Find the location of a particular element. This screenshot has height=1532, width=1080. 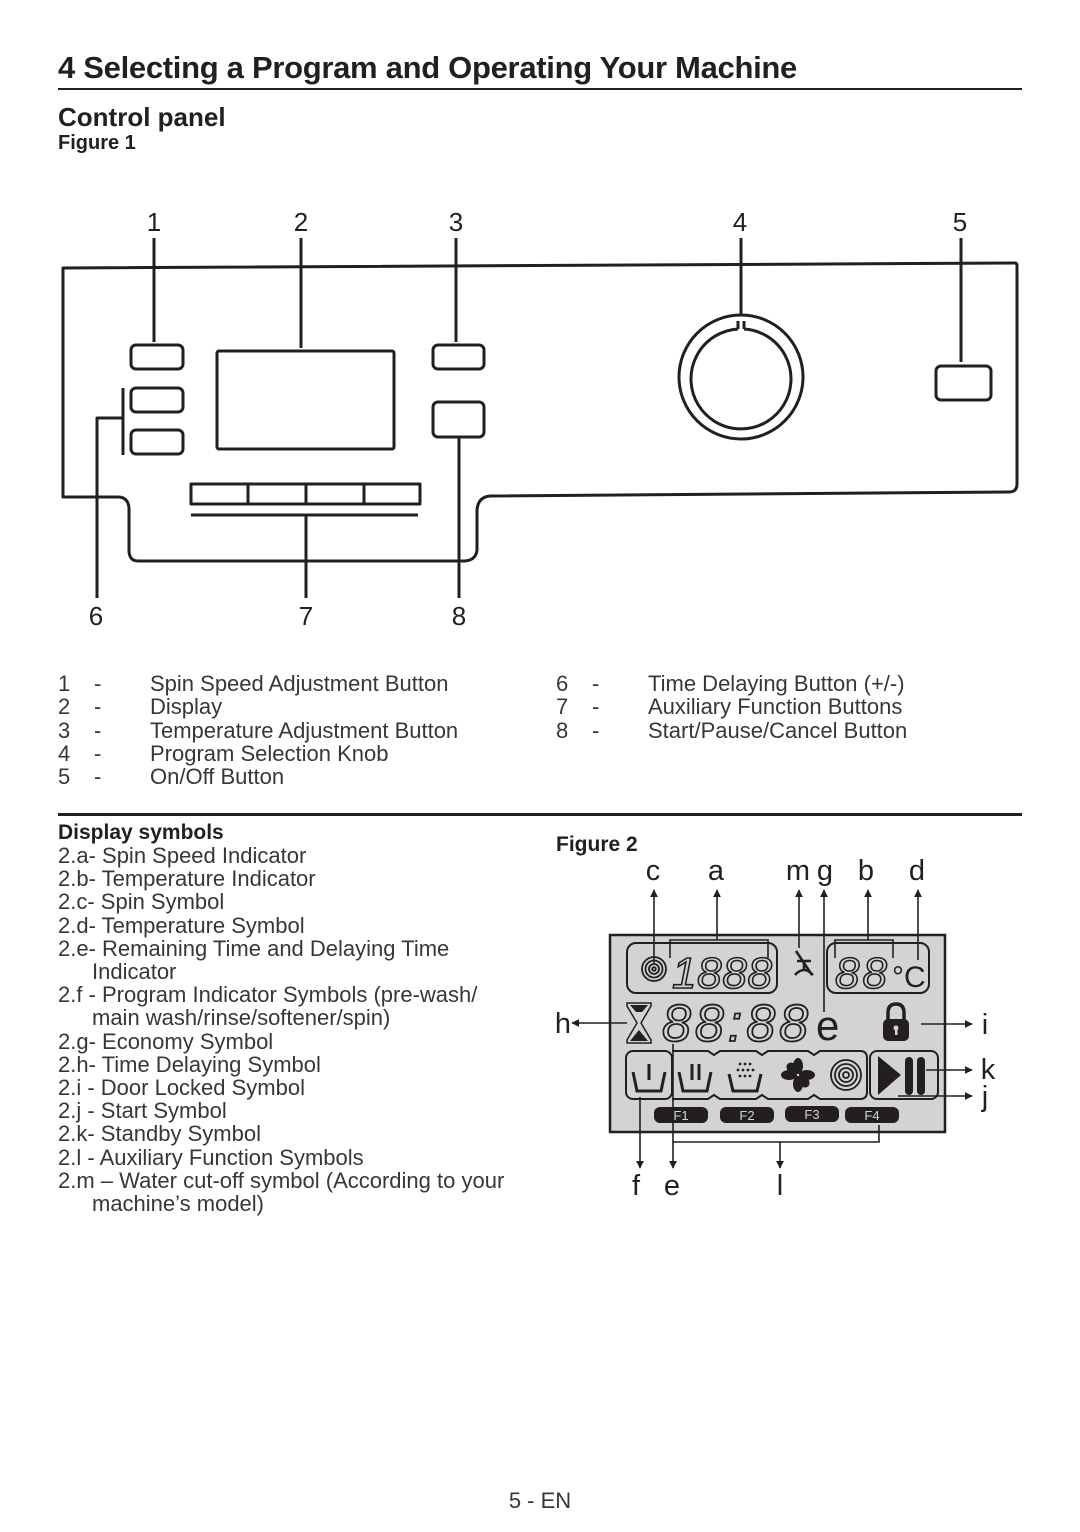

temperature-unit: °C is located at coordinates (909, 977).